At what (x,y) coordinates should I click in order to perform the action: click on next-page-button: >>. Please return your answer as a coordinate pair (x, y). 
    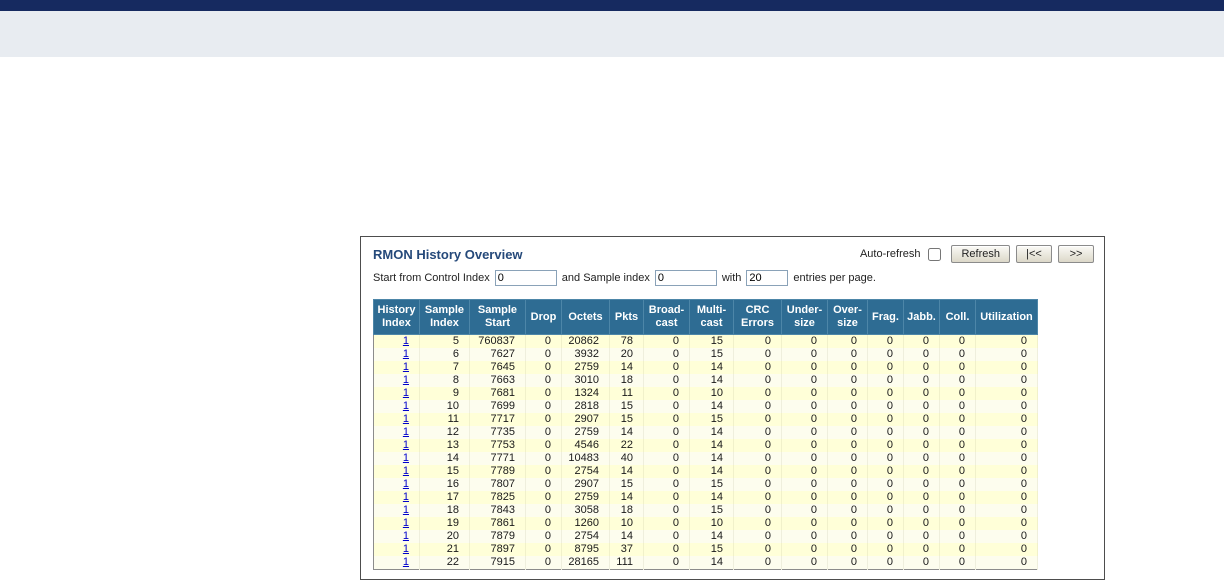
    Looking at the image, I should click on (1076, 254).